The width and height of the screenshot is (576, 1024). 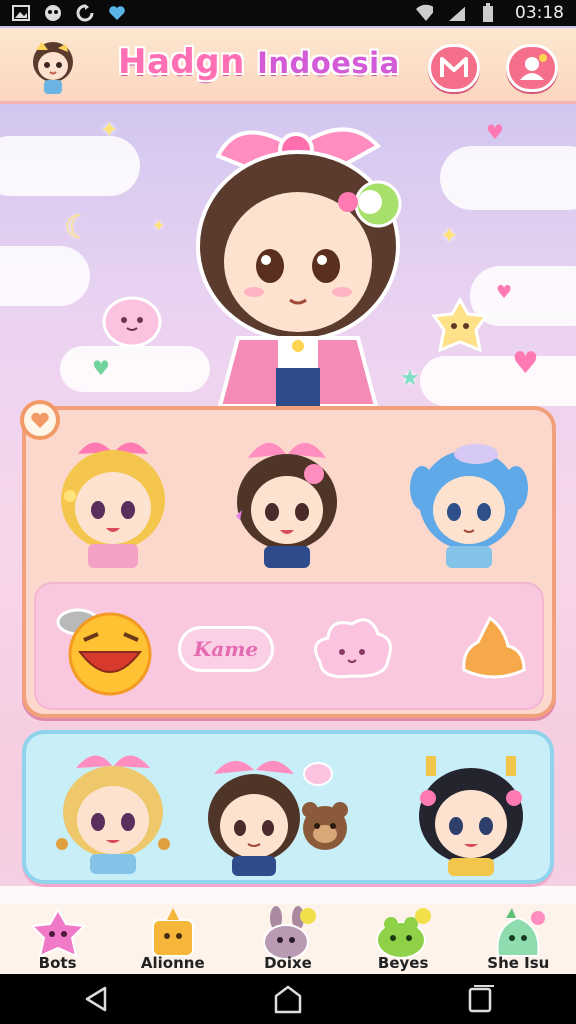 What do you see at coordinates (21, 13) in the screenshot?
I see `image-icon` at bounding box center [21, 13].